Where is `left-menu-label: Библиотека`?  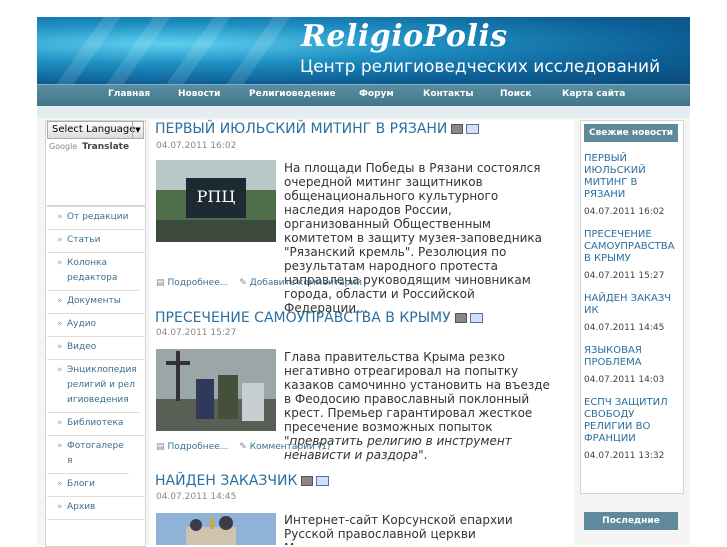
left-menu-label: Библиотека is located at coordinates (95, 423).